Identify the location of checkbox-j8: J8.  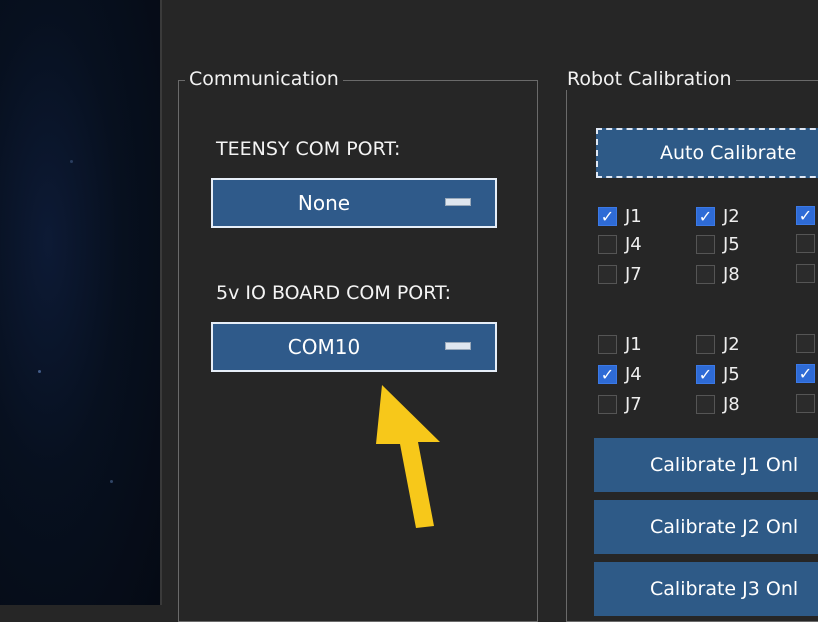
(718, 274).